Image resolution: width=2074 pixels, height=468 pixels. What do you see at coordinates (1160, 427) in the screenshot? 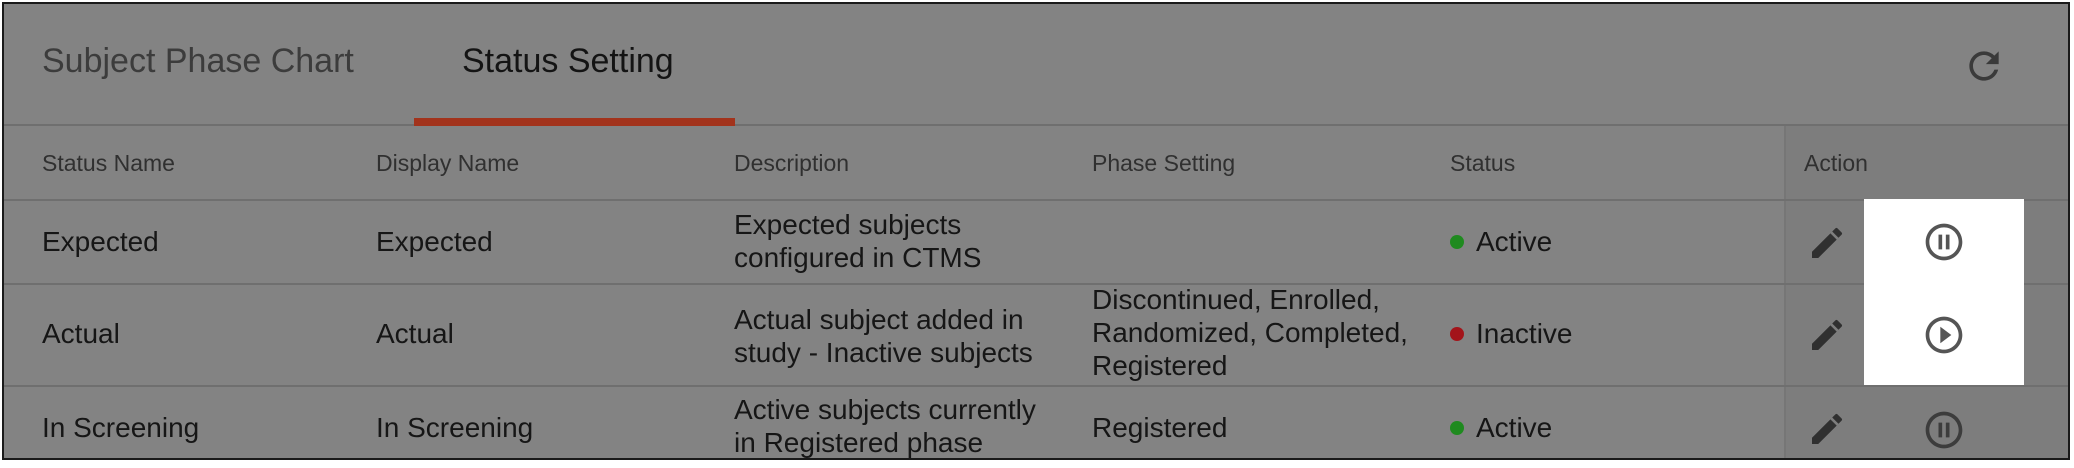
I see `cell-phase-setting: Registered` at bounding box center [1160, 427].